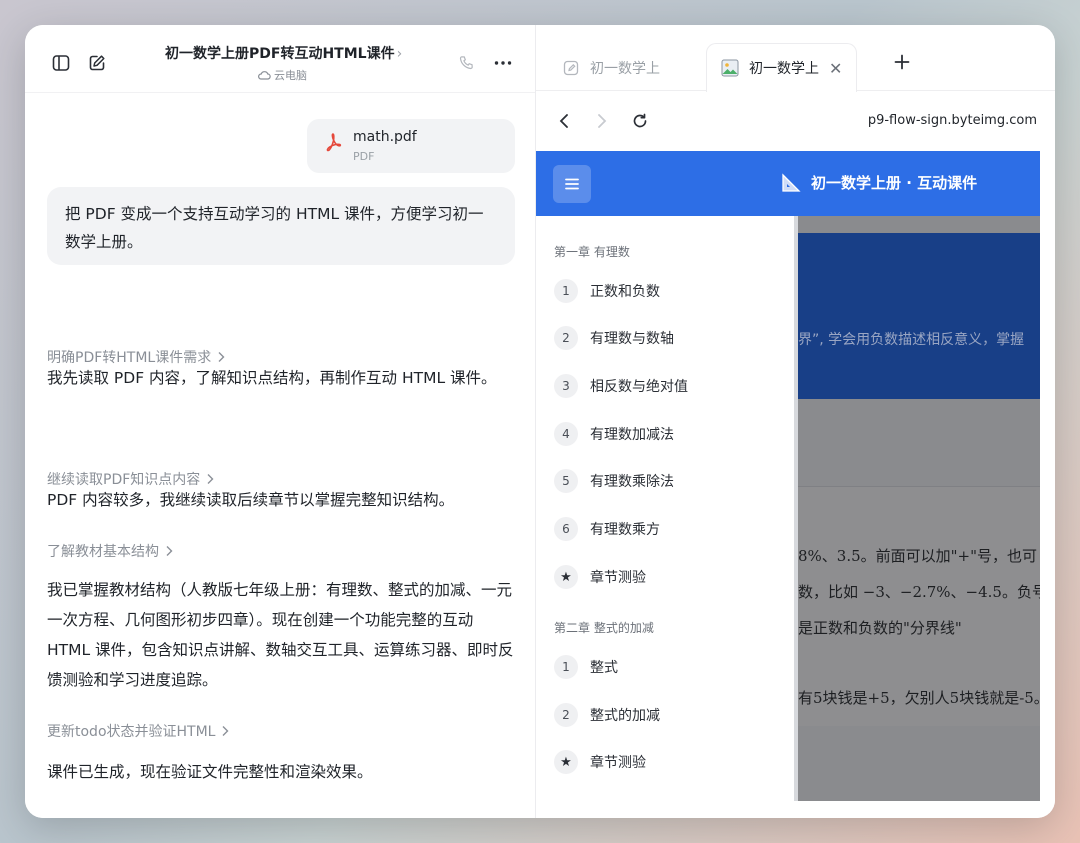  I want to click on lesson-number: 3, so click(566, 386).